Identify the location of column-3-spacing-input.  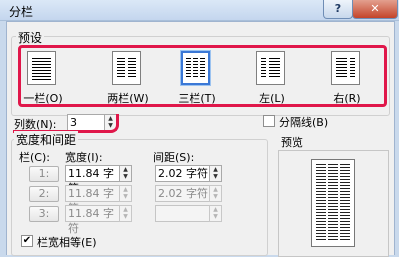
(182, 213).